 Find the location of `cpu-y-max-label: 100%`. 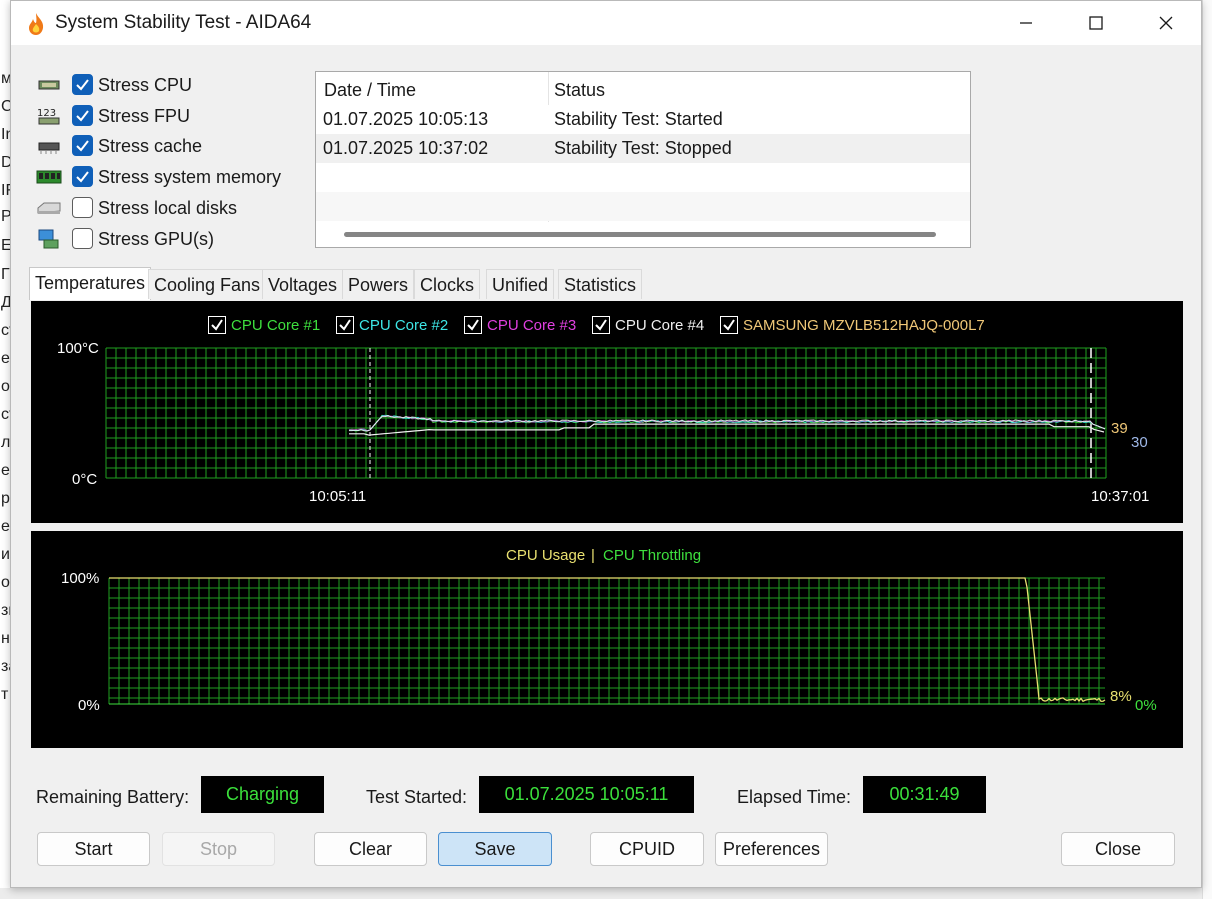

cpu-y-max-label: 100% is located at coordinates (80, 578).